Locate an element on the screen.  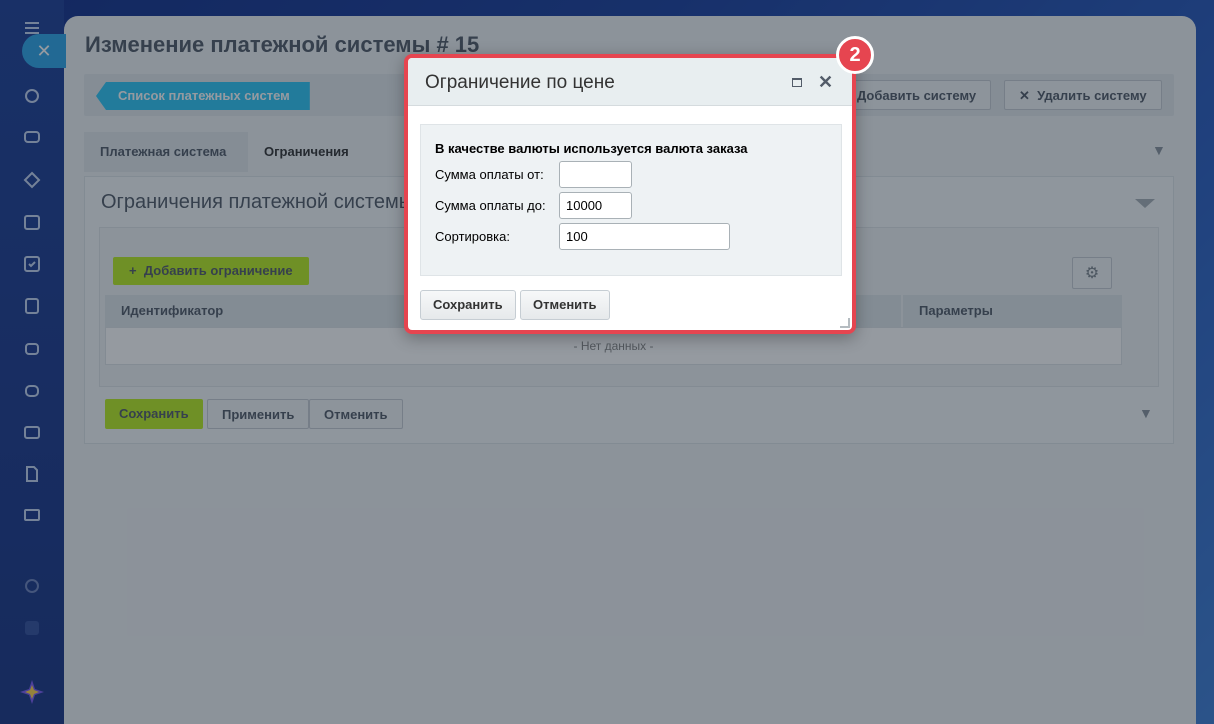
dialog-header: Ограничение по цене ✕ is located at coordinates (630, 82).